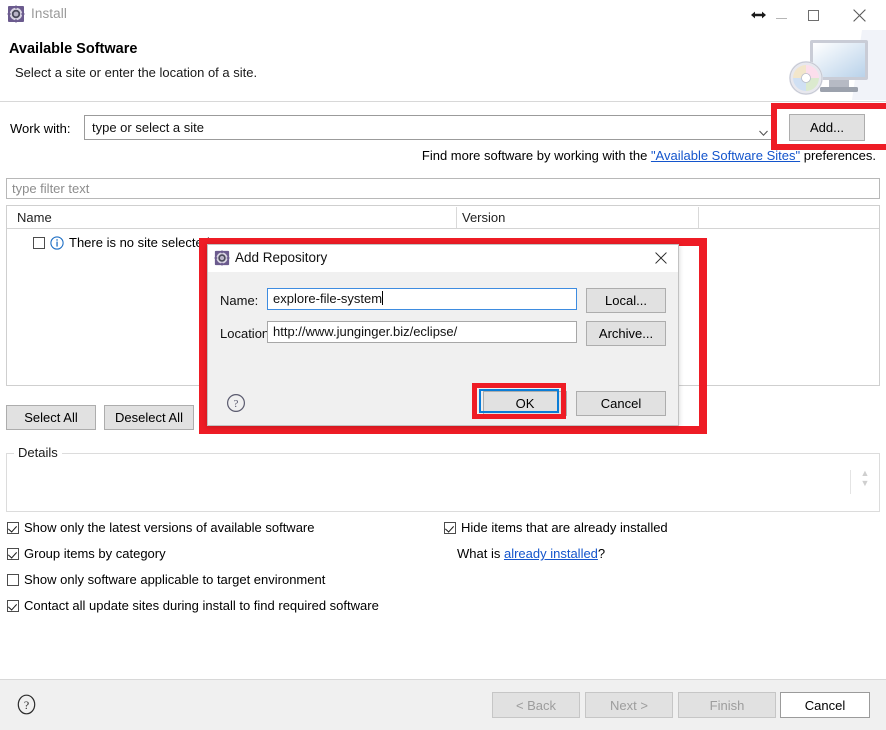  Describe the element at coordinates (865, 483) in the screenshot. I see `scroll-up-down-icon: ▲ ▼` at that location.